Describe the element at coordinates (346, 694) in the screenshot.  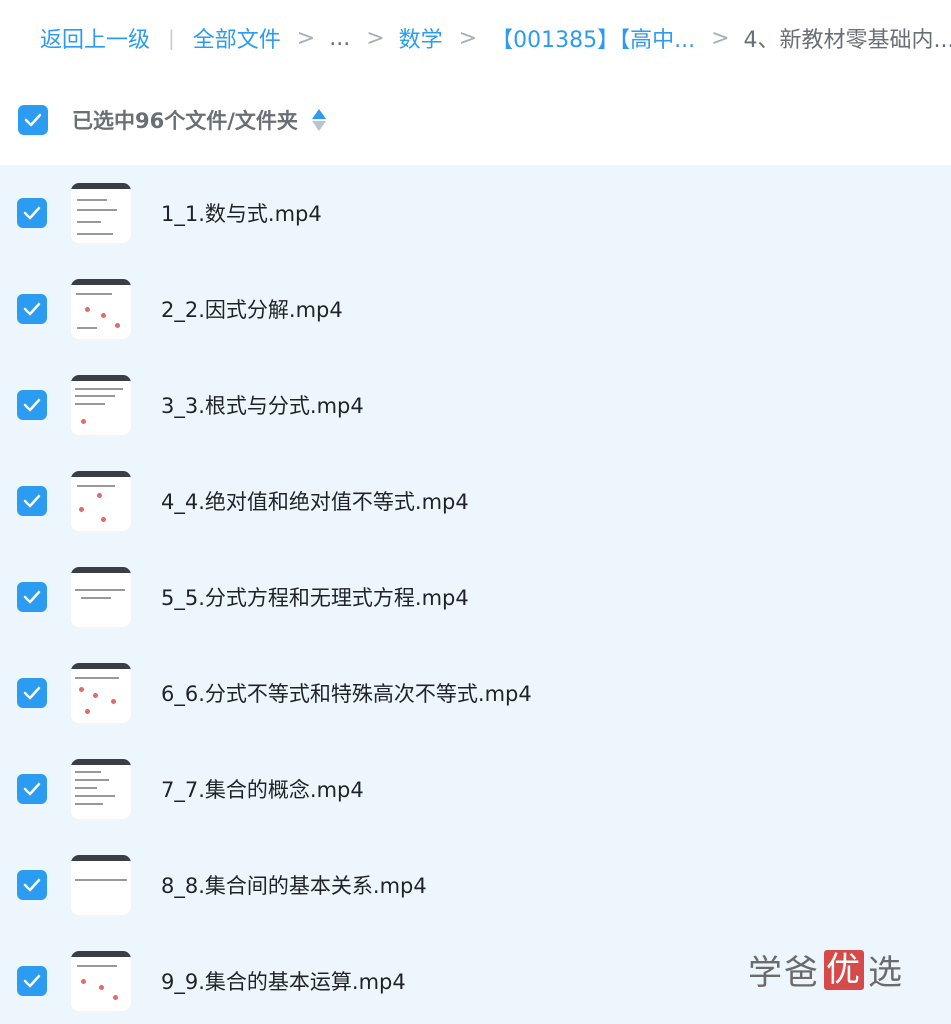
I see `file-name: 6_6.分式不等式和特殊高次不等式.mp4` at that location.